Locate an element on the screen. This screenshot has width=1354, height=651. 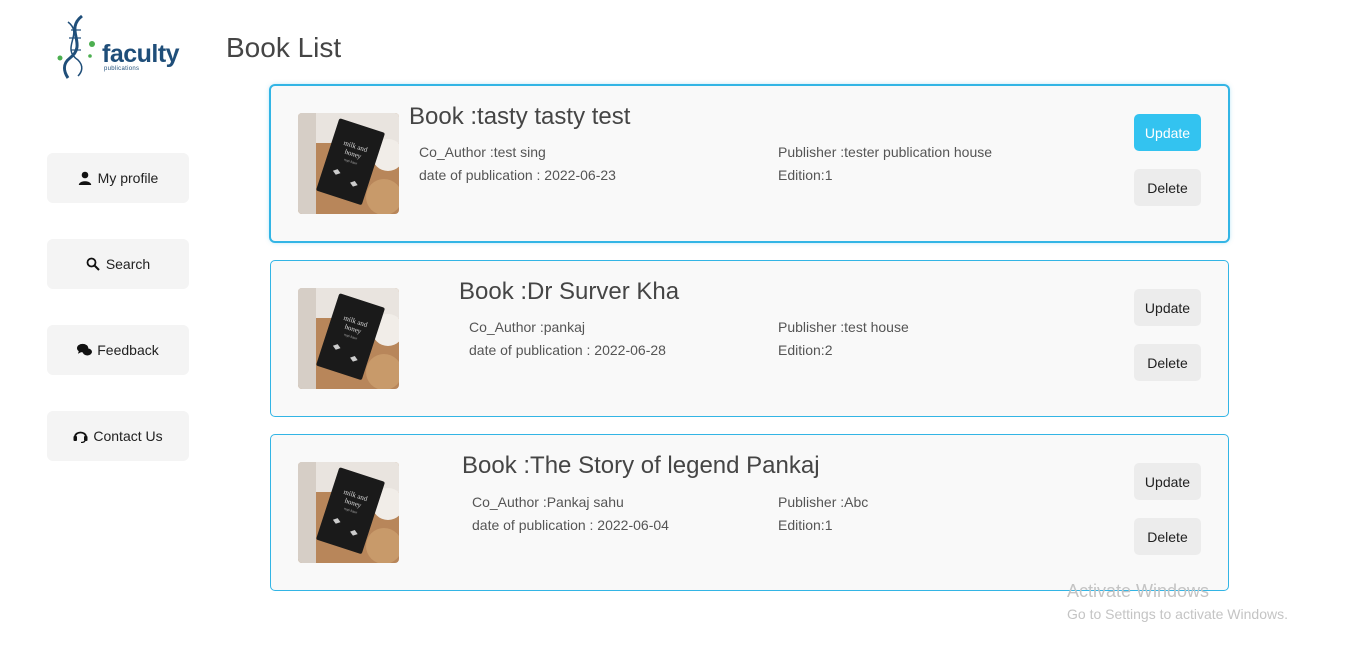
publisher: Publisher :test house is located at coordinates (843, 327).